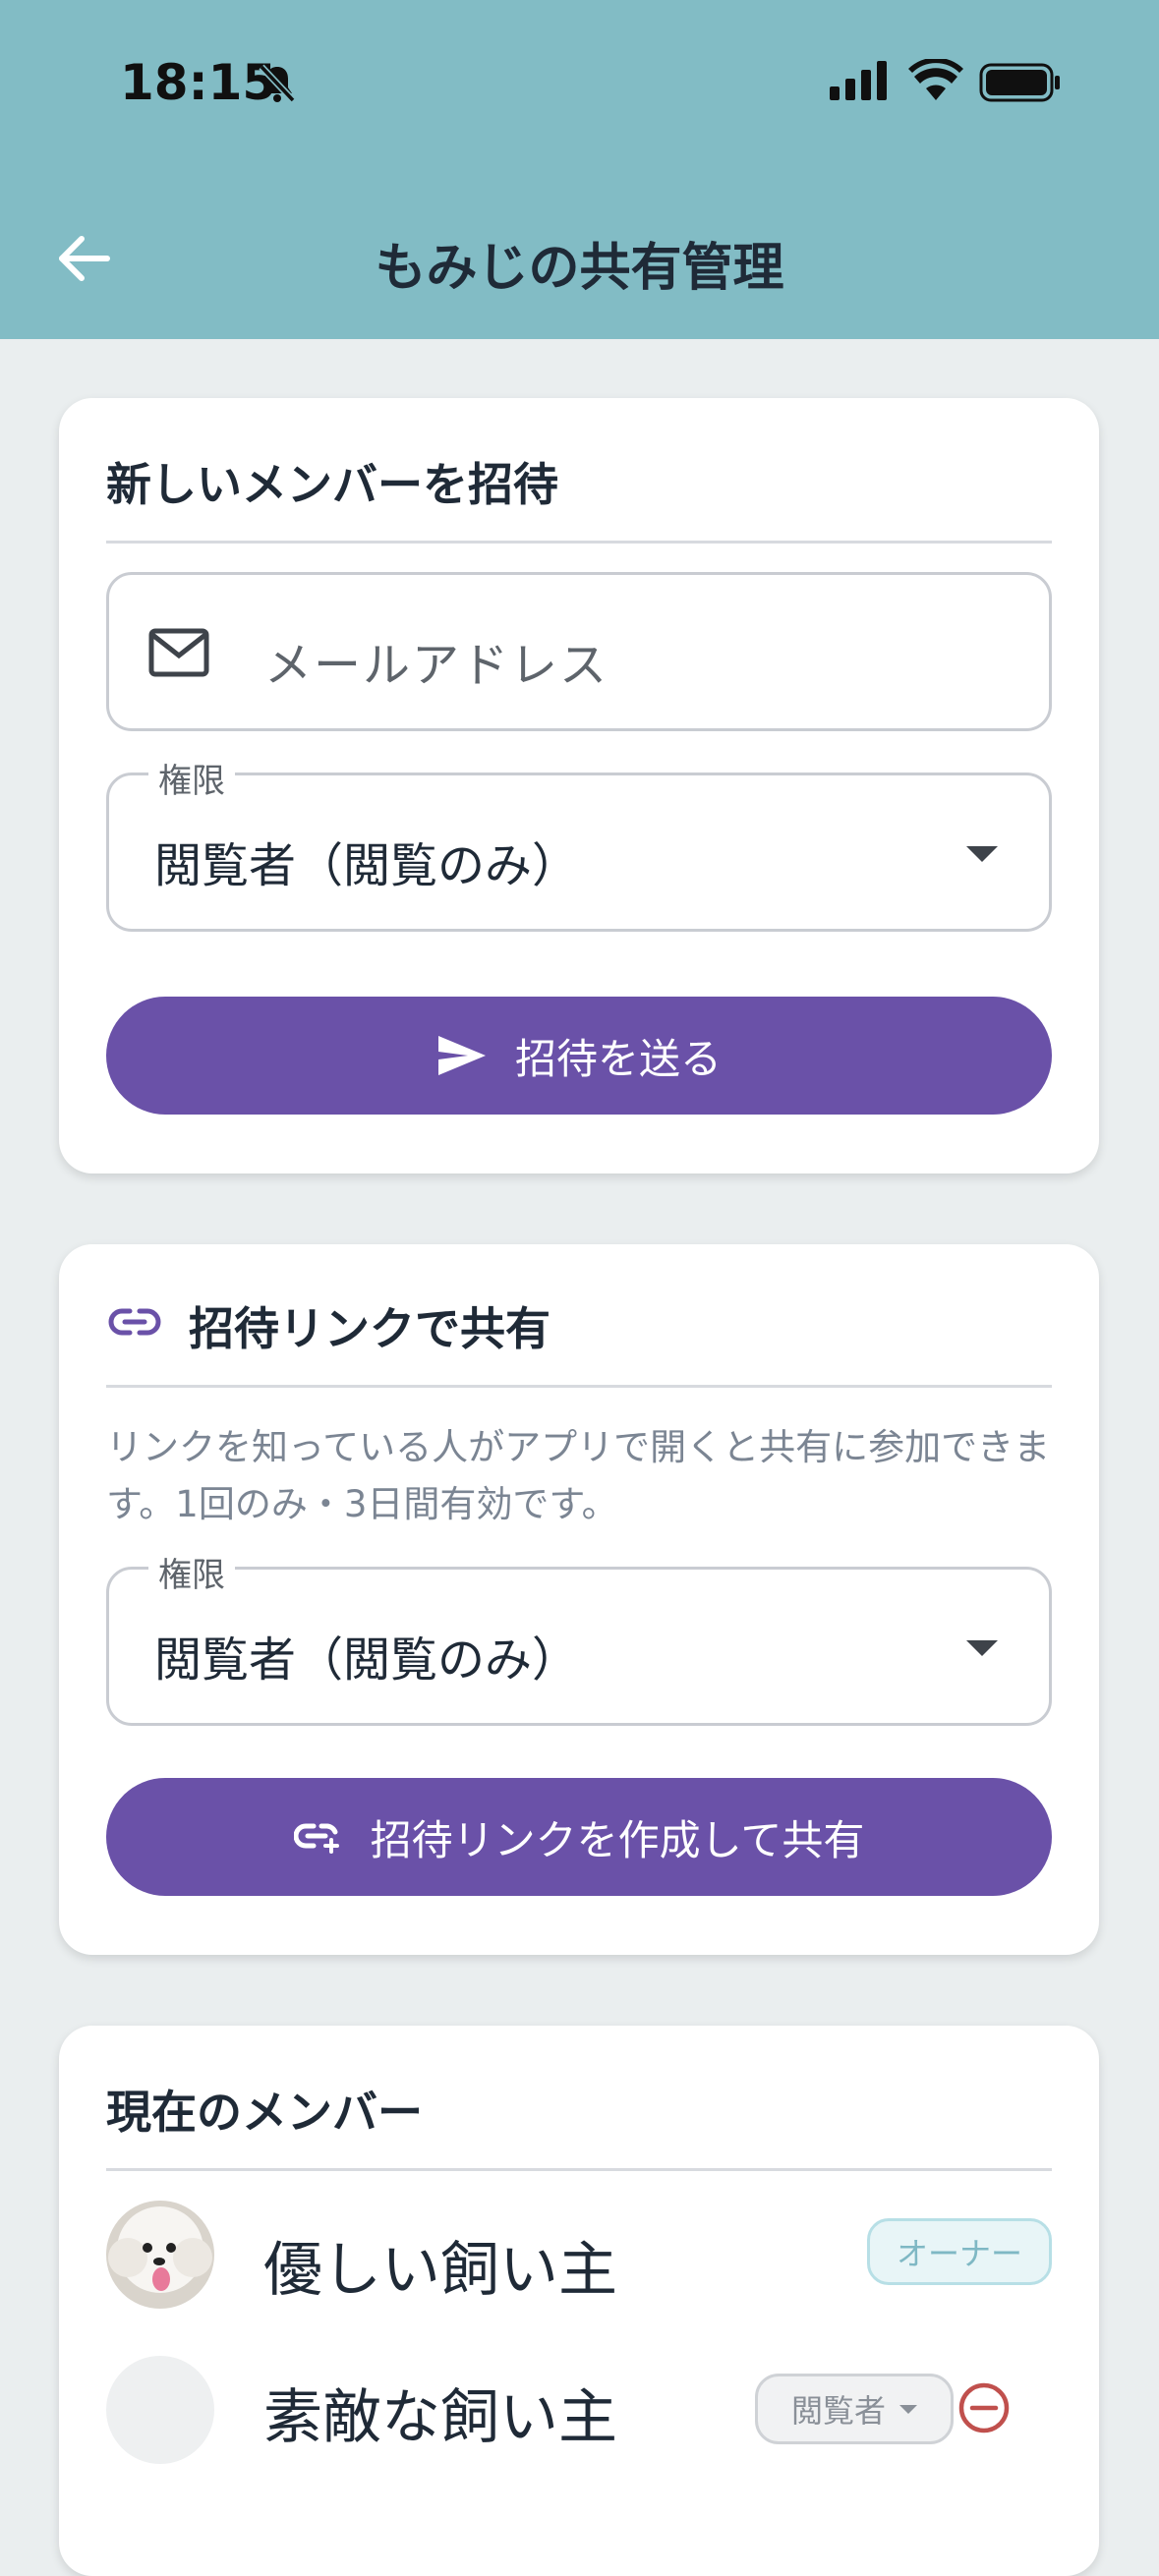  What do you see at coordinates (935, 80) in the screenshot?
I see `wifi-icon` at bounding box center [935, 80].